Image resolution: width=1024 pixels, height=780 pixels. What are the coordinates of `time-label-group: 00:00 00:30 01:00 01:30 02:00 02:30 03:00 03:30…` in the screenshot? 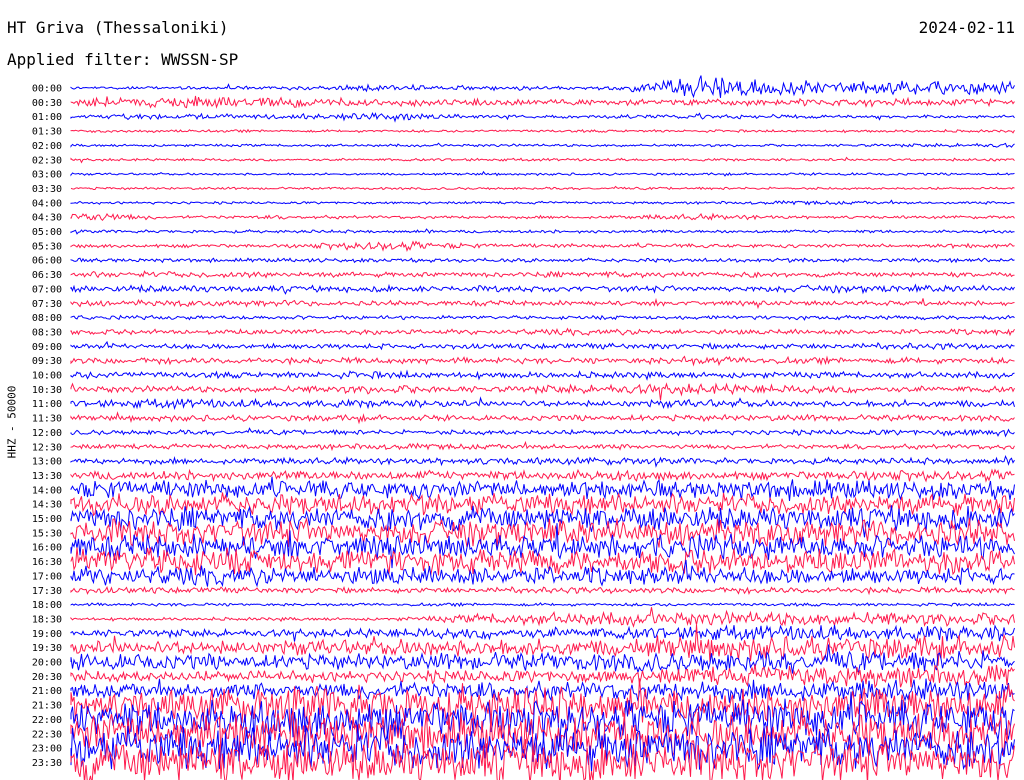 It's located at (47, 426).